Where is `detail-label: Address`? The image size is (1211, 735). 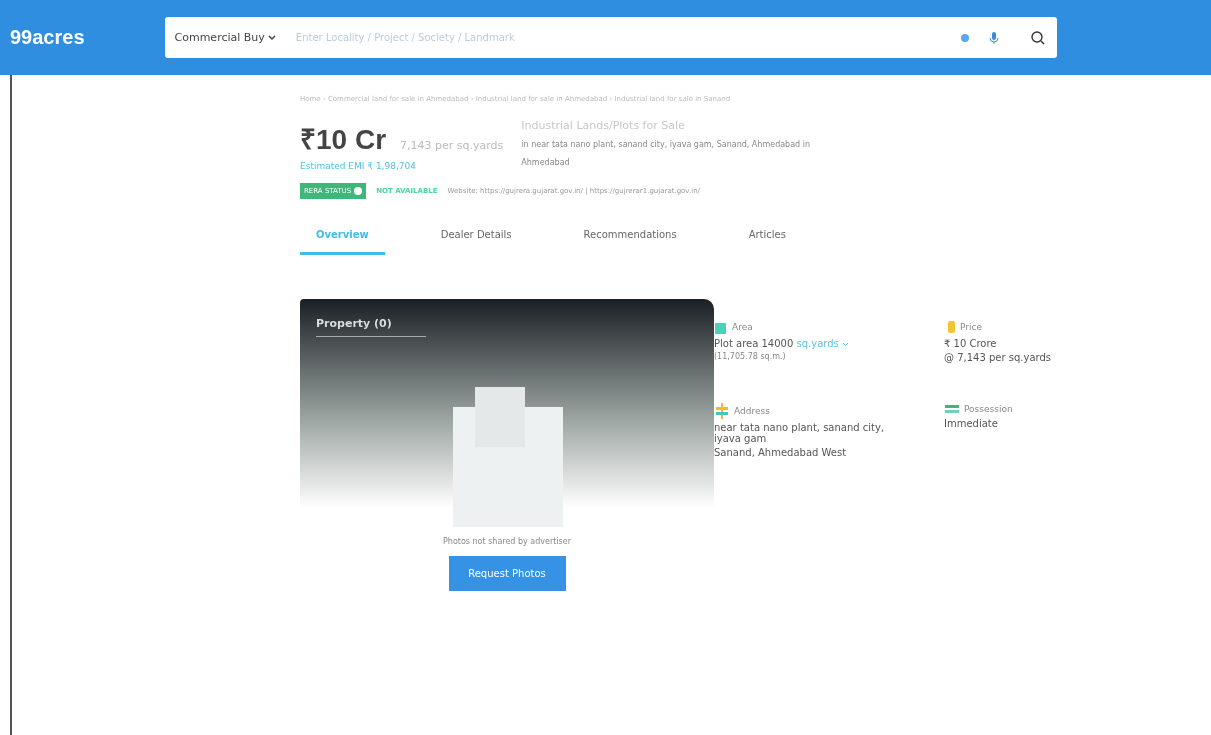 detail-label: Address is located at coordinates (752, 410).